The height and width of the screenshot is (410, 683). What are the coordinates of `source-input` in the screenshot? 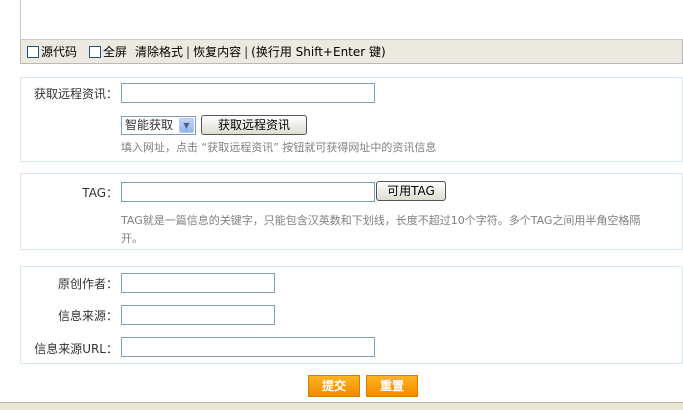 It's located at (198, 315).